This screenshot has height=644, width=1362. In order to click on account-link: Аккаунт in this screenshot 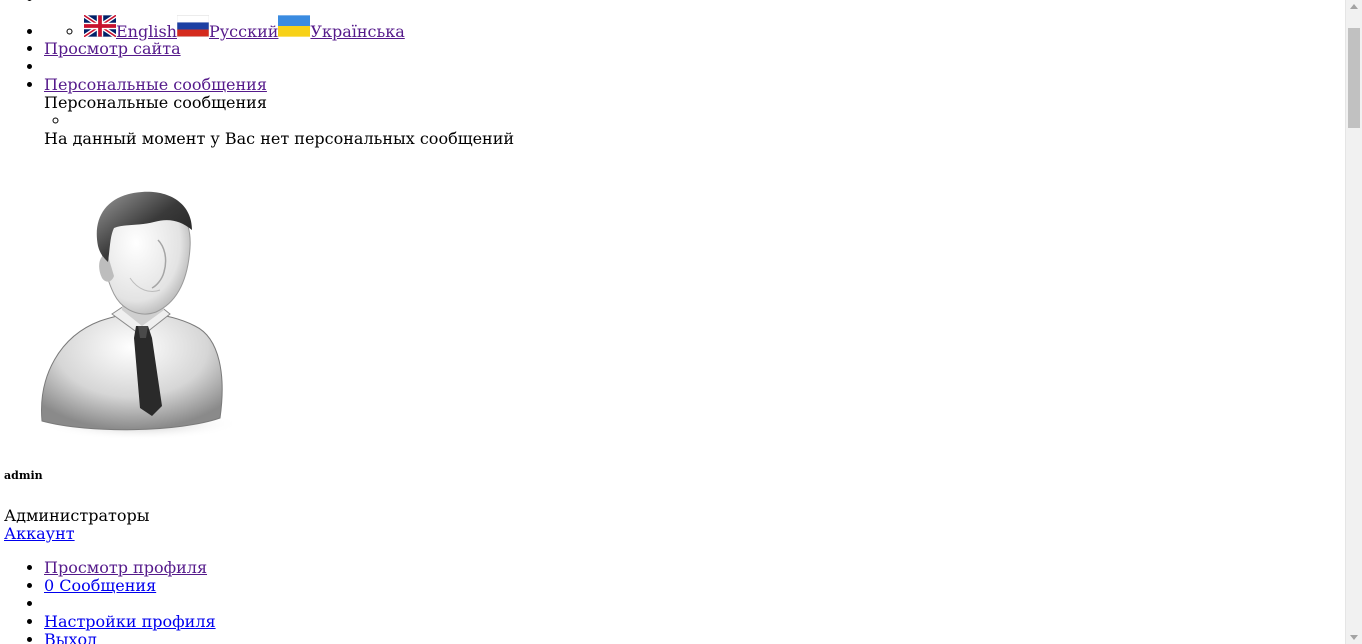, I will do `click(39, 533)`.